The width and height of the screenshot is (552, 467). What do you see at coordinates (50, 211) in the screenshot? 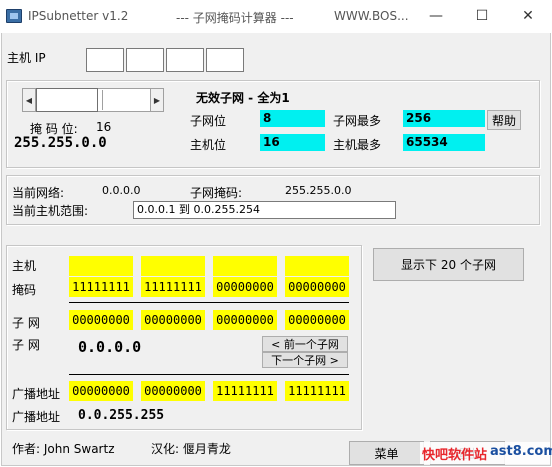
I see `host-range-label: 当前主机范围:` at bounding box center [50, 211].